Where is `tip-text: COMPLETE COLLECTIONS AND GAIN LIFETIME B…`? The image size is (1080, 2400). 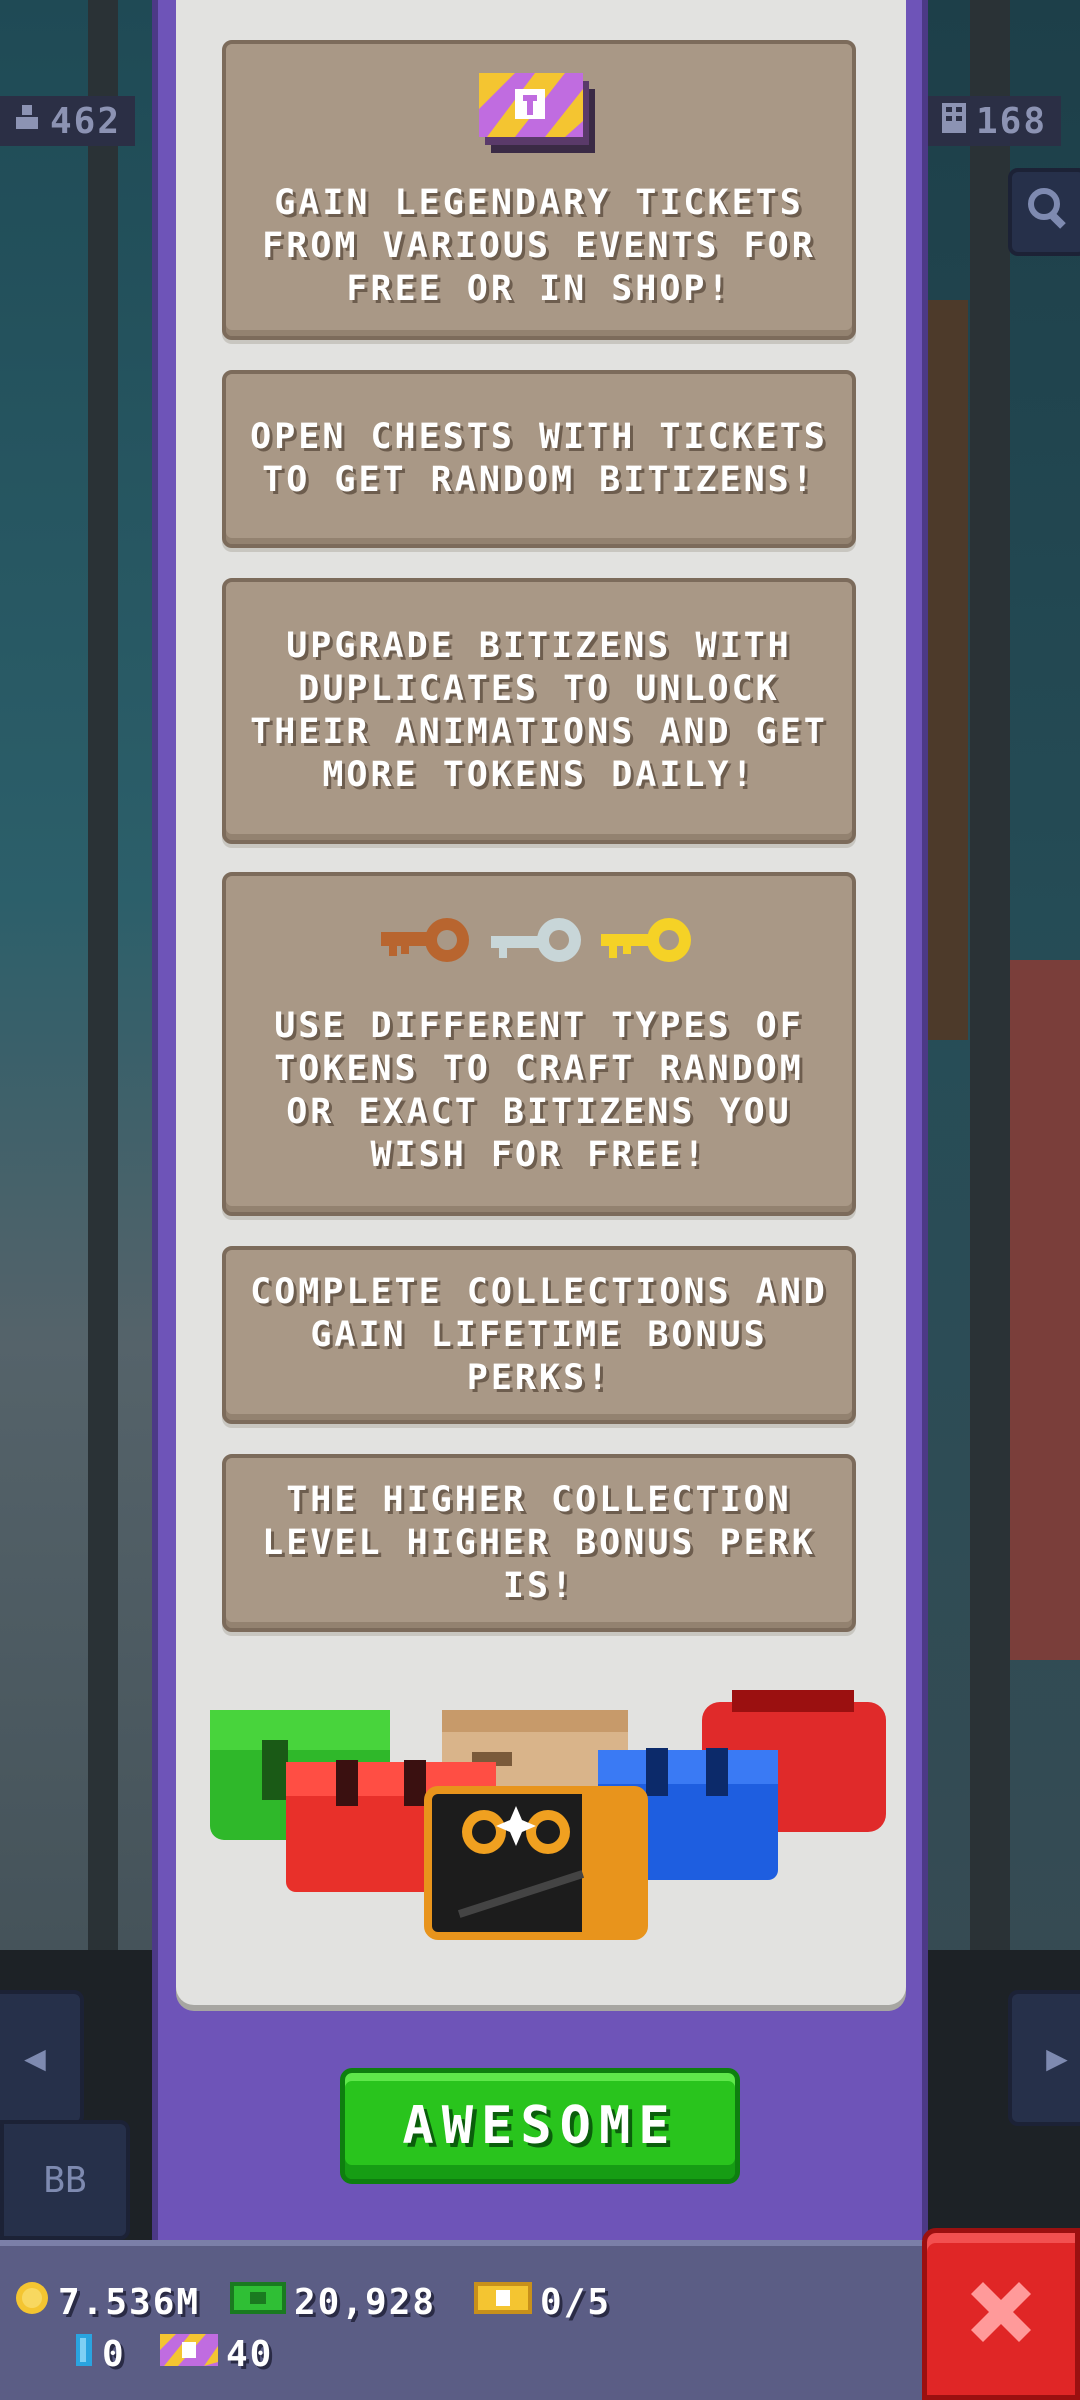 tip-text: COMPLETE COLLECTIONS AND GAIN LIFETIME B… is located at coordinates (539, 1334).